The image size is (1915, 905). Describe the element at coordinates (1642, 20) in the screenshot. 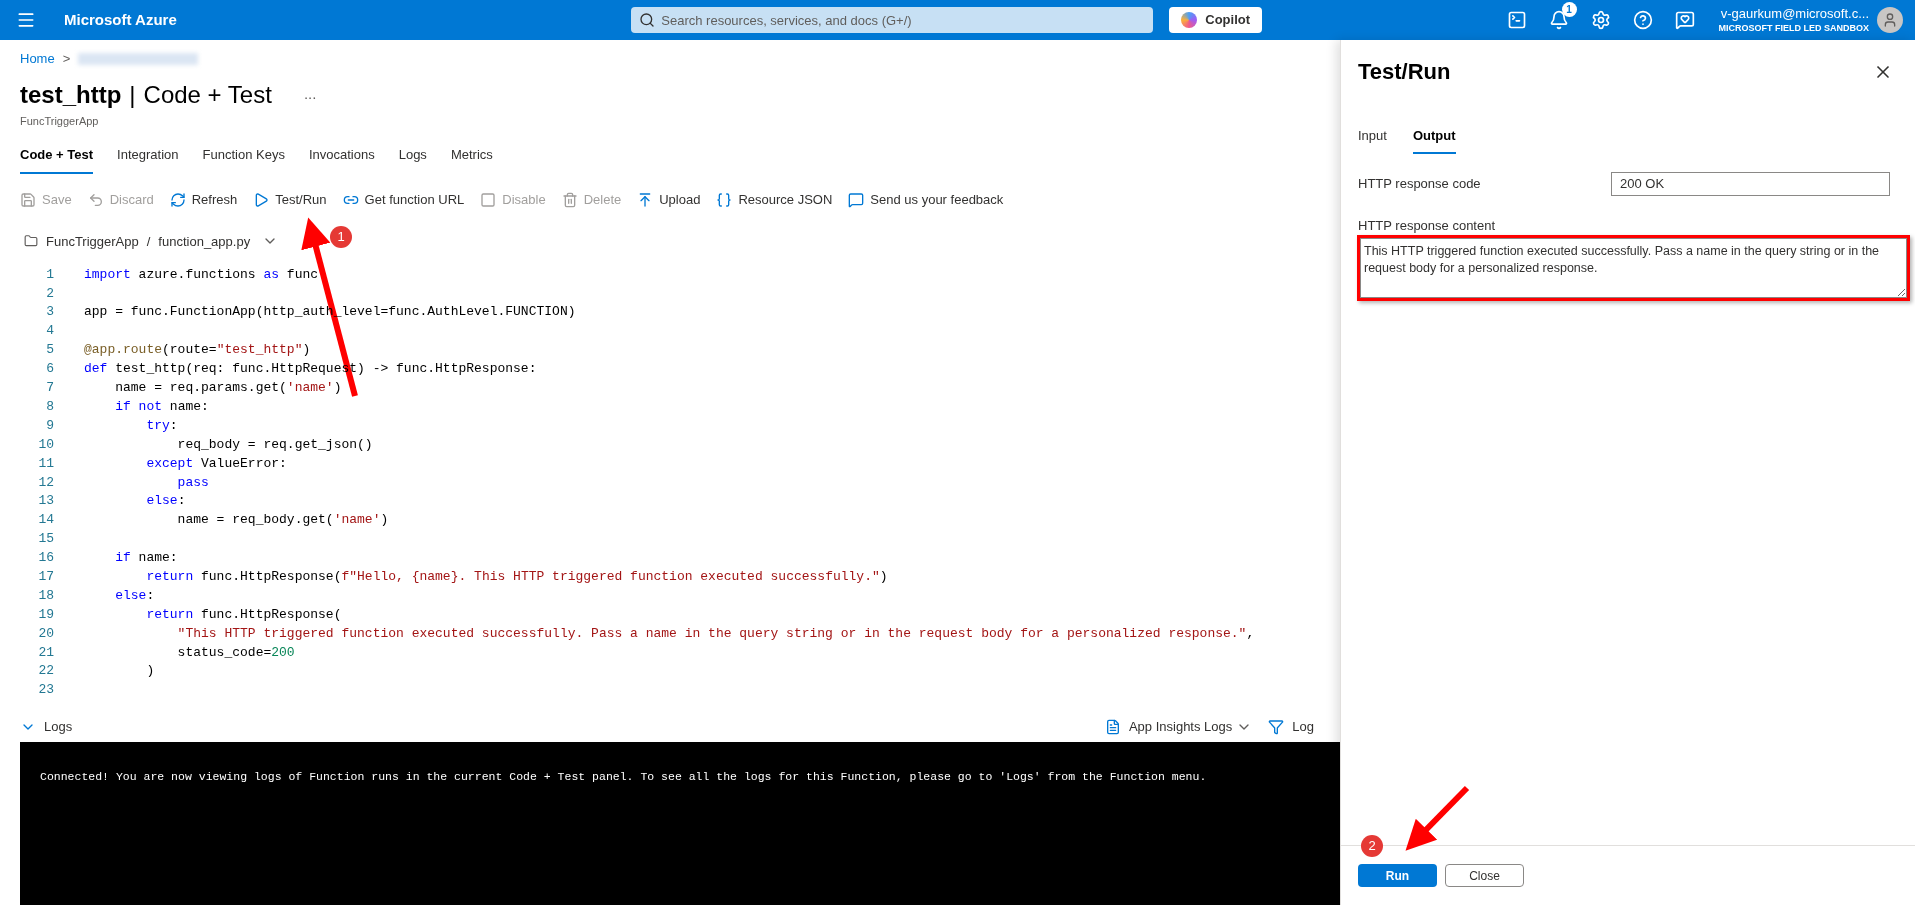

I see `help-icon` at that location.